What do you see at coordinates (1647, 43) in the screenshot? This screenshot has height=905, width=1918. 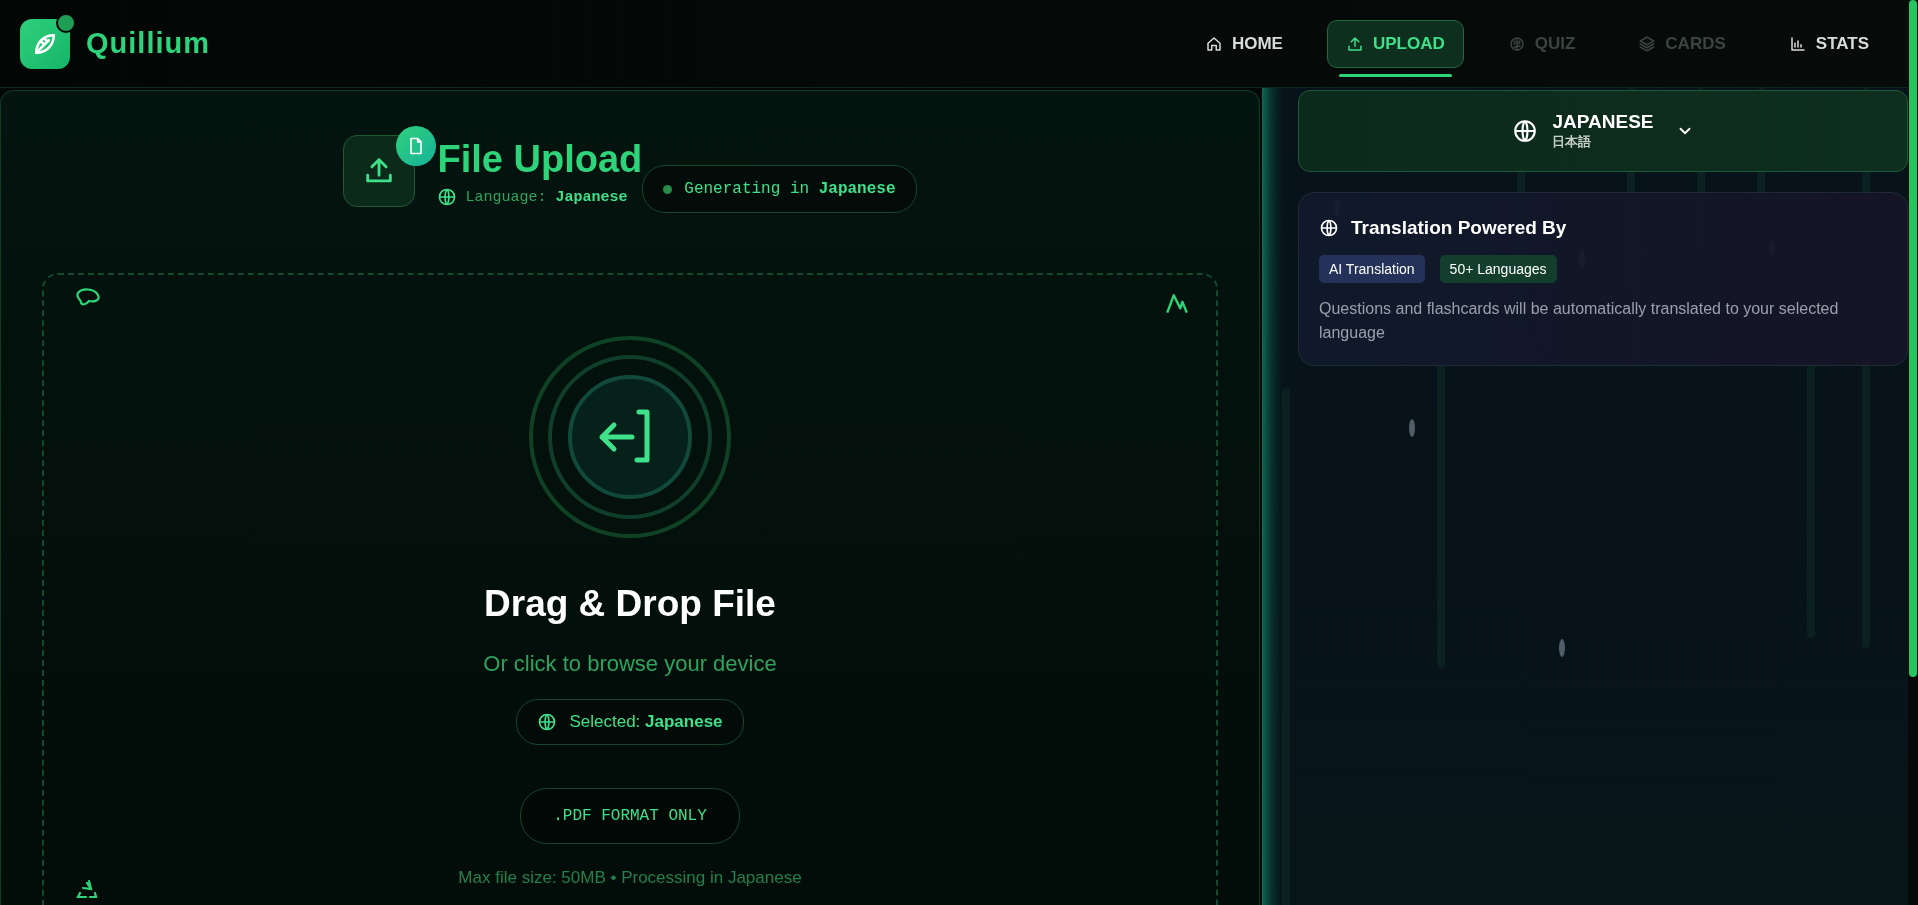 I see `layers-icon` at bounding box center [1647, 43].